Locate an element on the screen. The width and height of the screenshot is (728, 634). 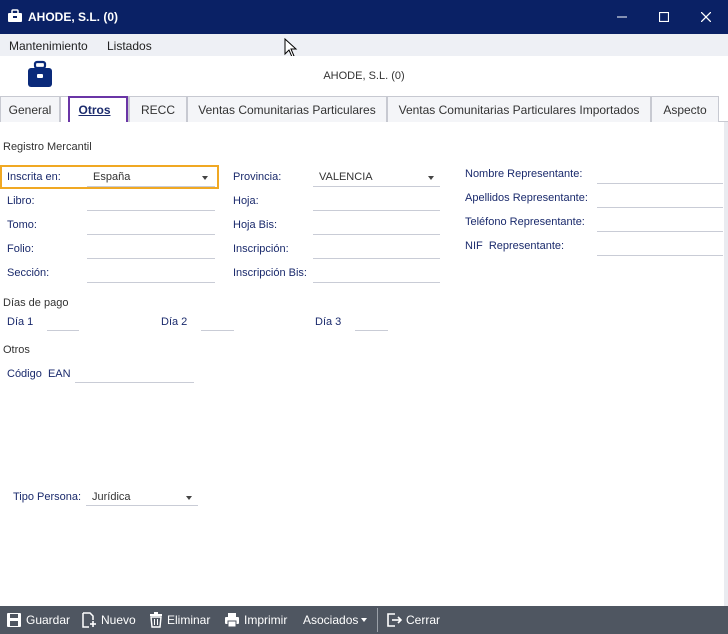
dia3-label: Día 3 is located at coordinates (328, 322).